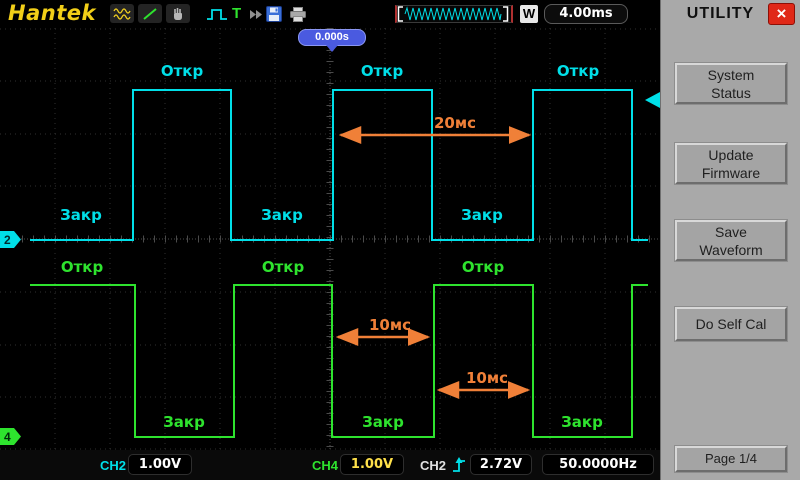  What do you see at coordinates (720, 13) in the screenshot?
I see `menu-title: UTILITY` at bounding box center [720, 13].